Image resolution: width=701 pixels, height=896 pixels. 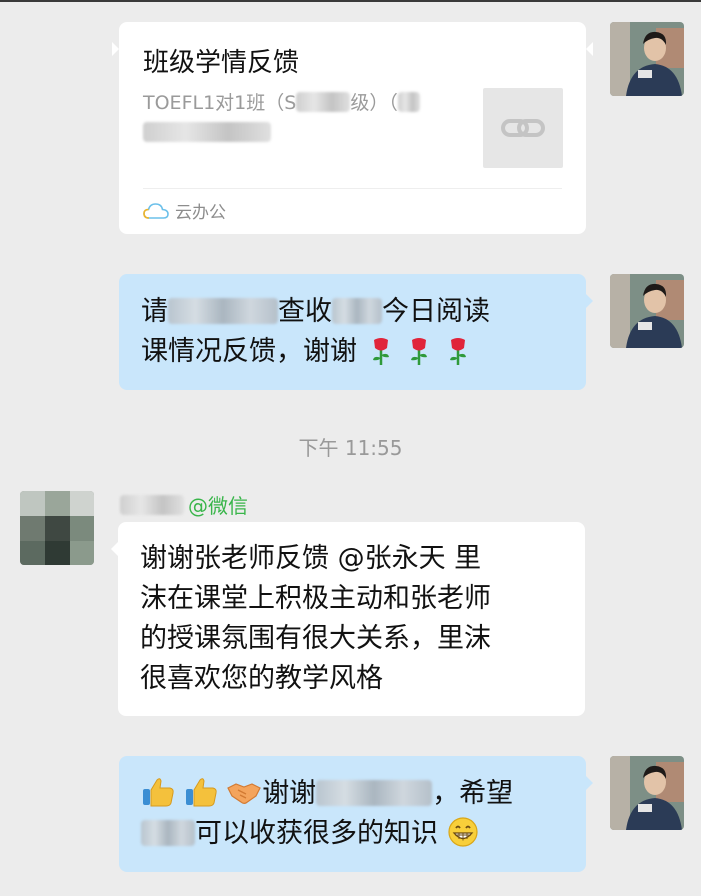 I want to click on message-bubble-outgoing: 谢谢 ，希望 可以收获很多的知识, so click(x=356, y=814).